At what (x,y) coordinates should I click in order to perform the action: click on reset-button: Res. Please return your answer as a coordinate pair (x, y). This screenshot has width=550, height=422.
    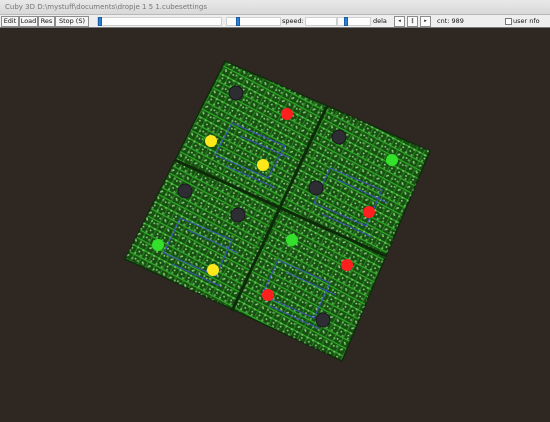
    Looking at the image, I should click on (46, 21).